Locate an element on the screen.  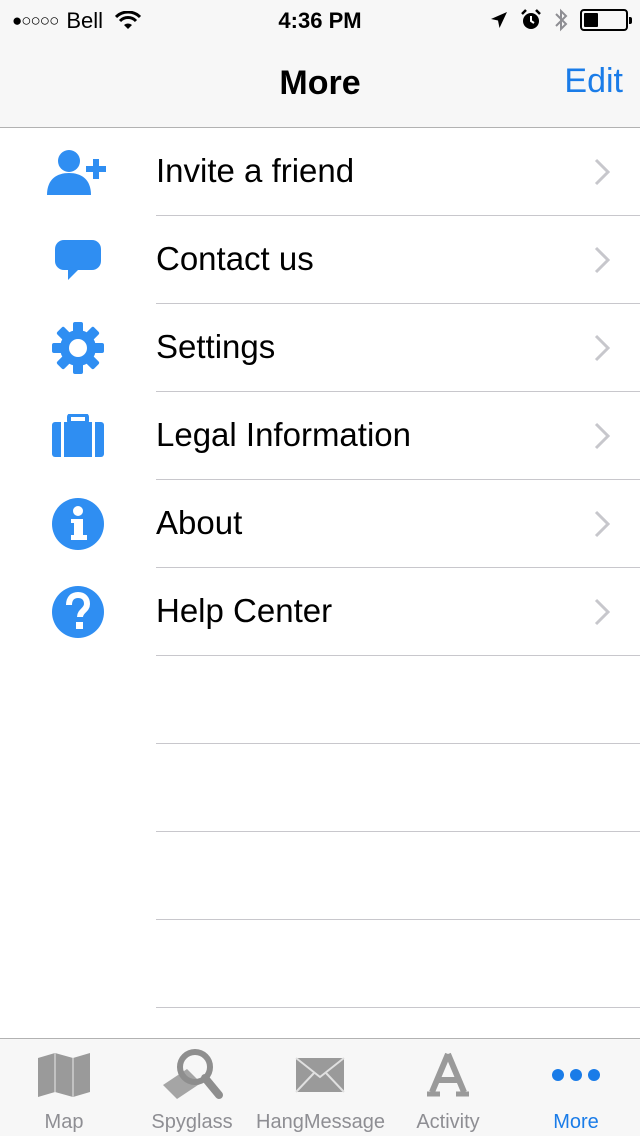
tab-hangmessage: HangMessage is located at coordinates (320, 1087).